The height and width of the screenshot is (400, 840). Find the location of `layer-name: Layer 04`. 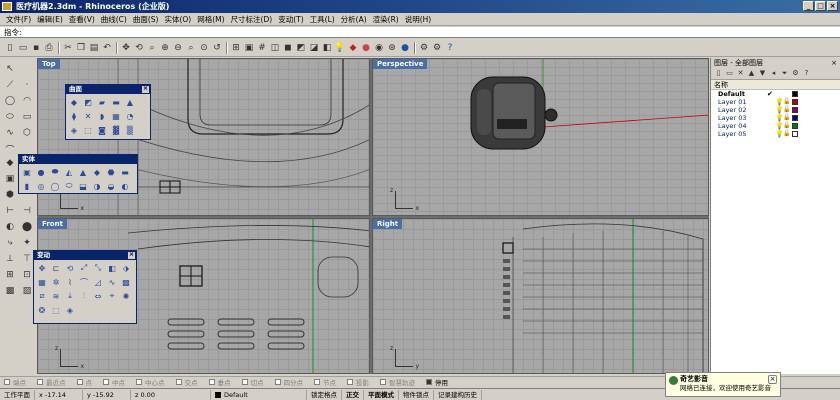

layer-name: Layer 04 is located at coordinates (739, 126).